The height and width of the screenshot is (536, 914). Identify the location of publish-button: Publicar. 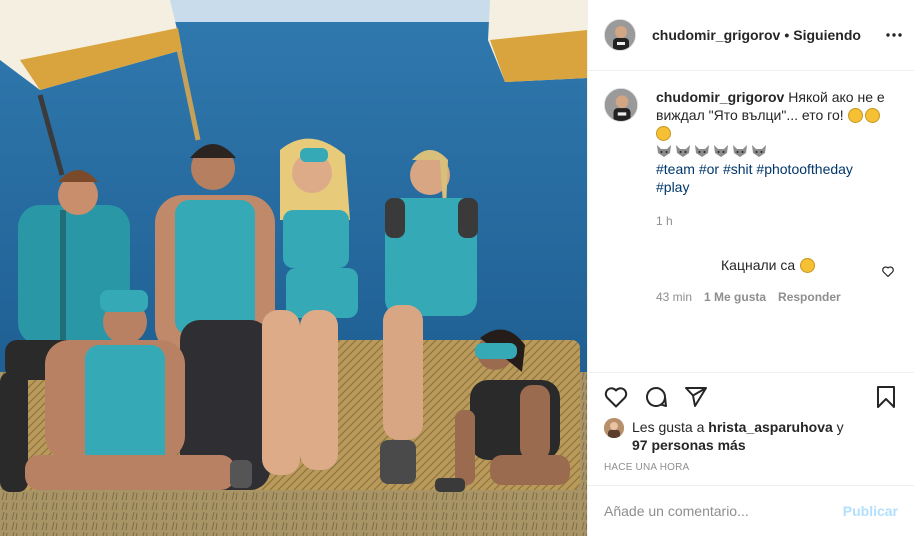
(870, 511).